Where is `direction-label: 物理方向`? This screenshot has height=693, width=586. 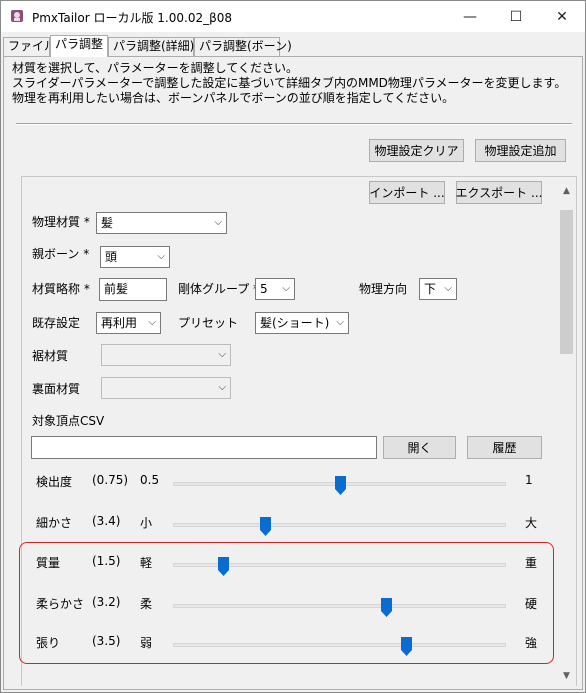
direction-label: 物理方向 is located at coordinates (383, 289).